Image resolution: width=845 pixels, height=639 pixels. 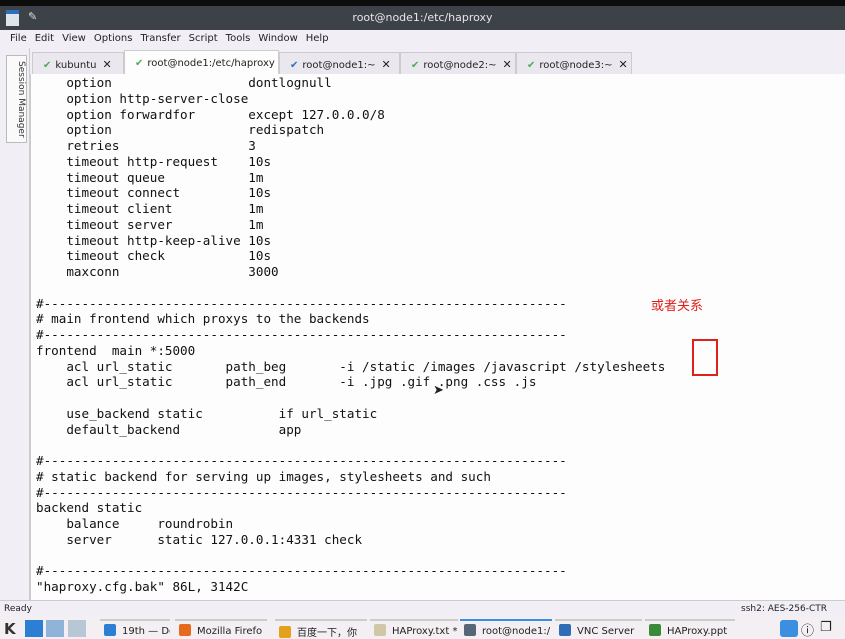 I want to click on vnc-icon, so click(x=565, y=630).